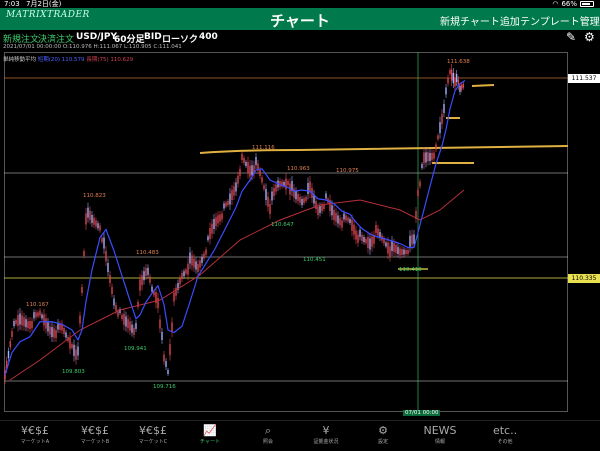 This screenshot has width=600, height=451. What do you see at coordinates (35, 430) in the screenshot?
I see `tab-icon: ¥€$£` at bounding box center [35, 430].